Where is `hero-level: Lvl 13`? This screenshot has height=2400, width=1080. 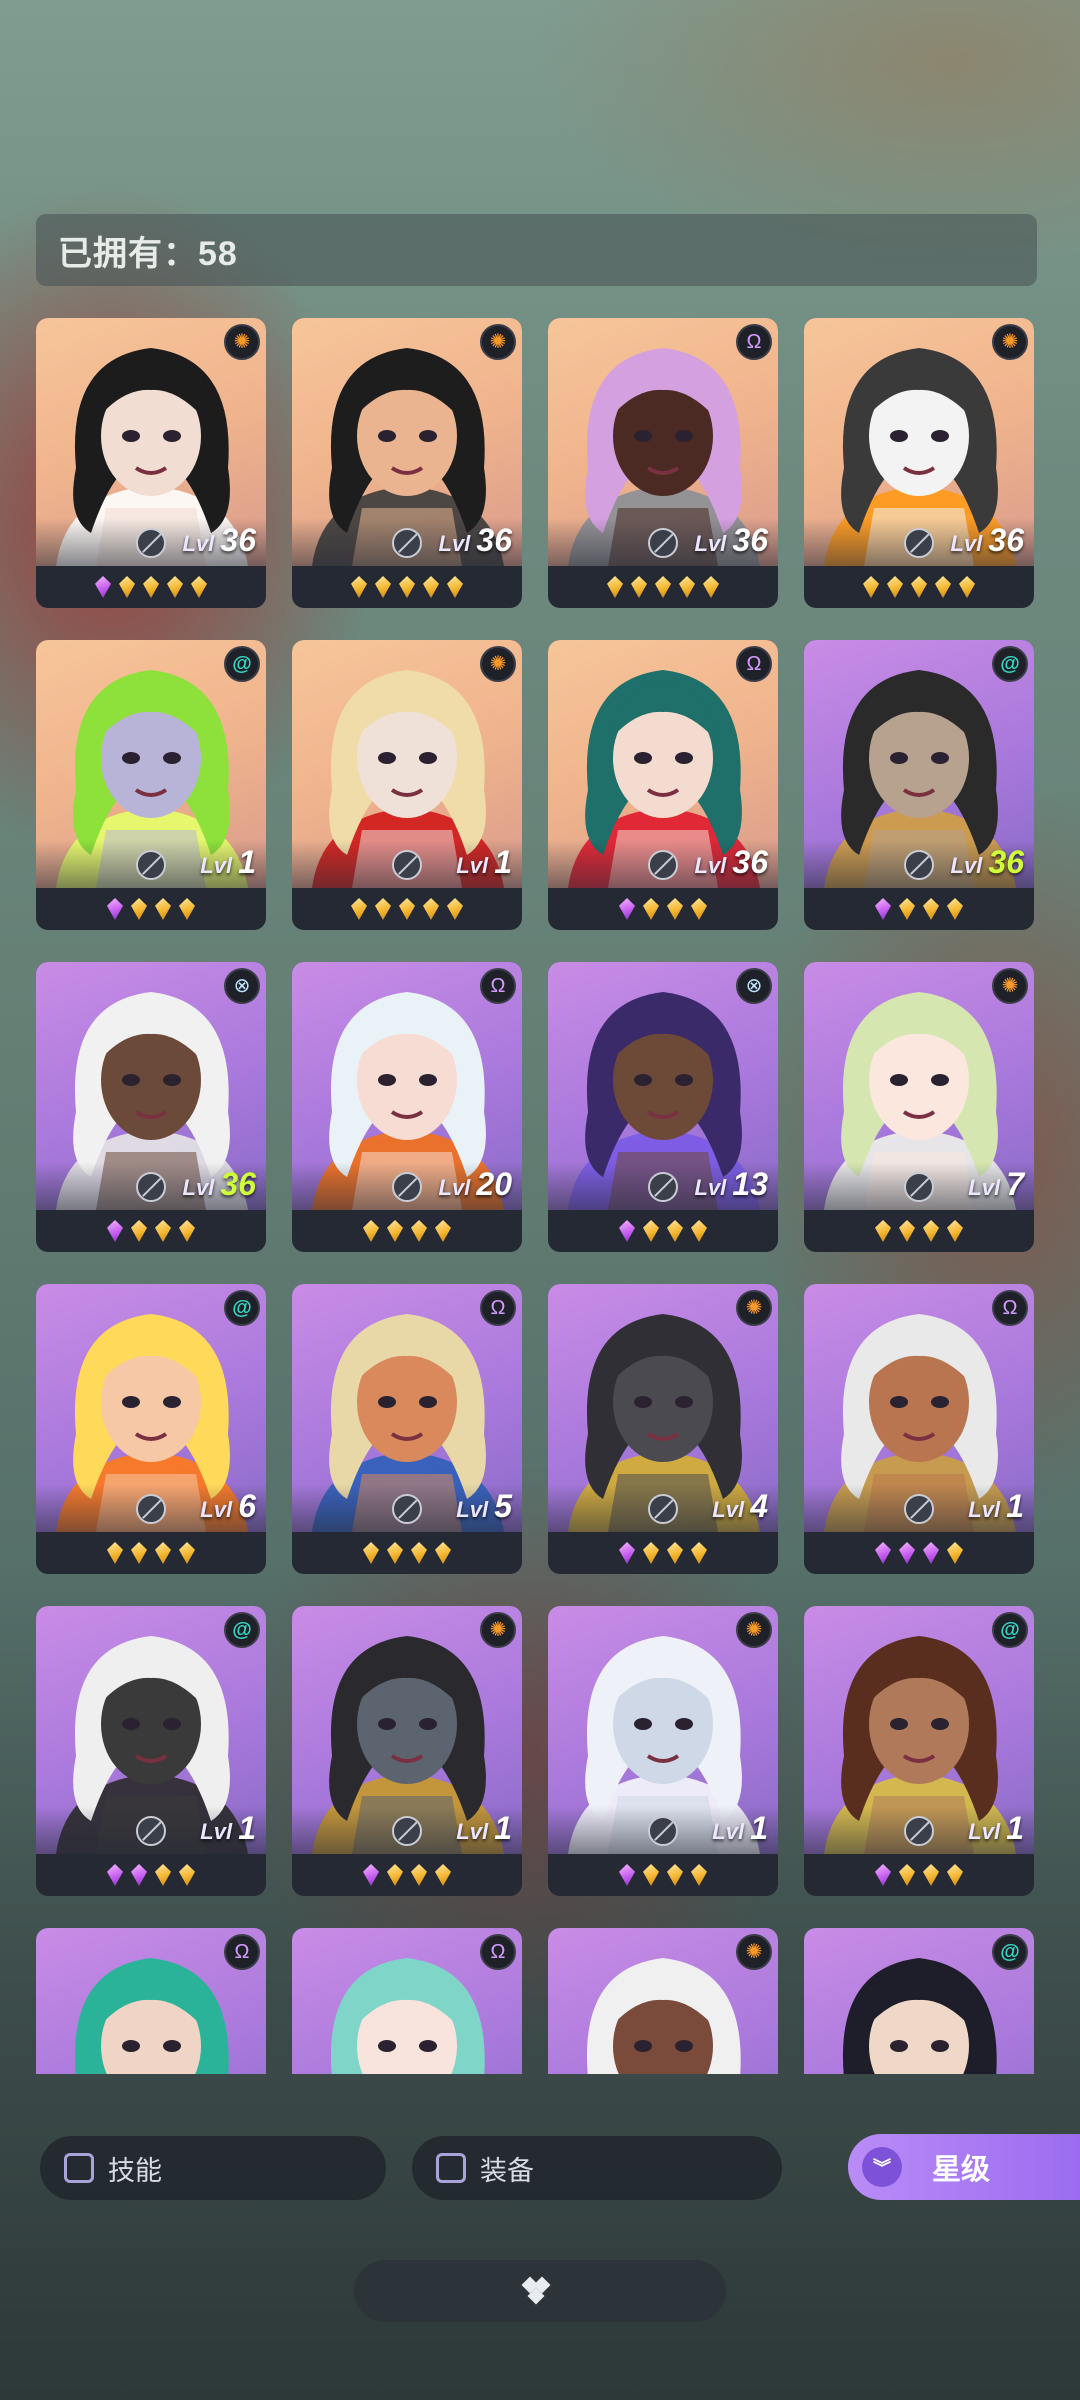 hero-level: Lvl 13 is located at coordinates (732, 1184).